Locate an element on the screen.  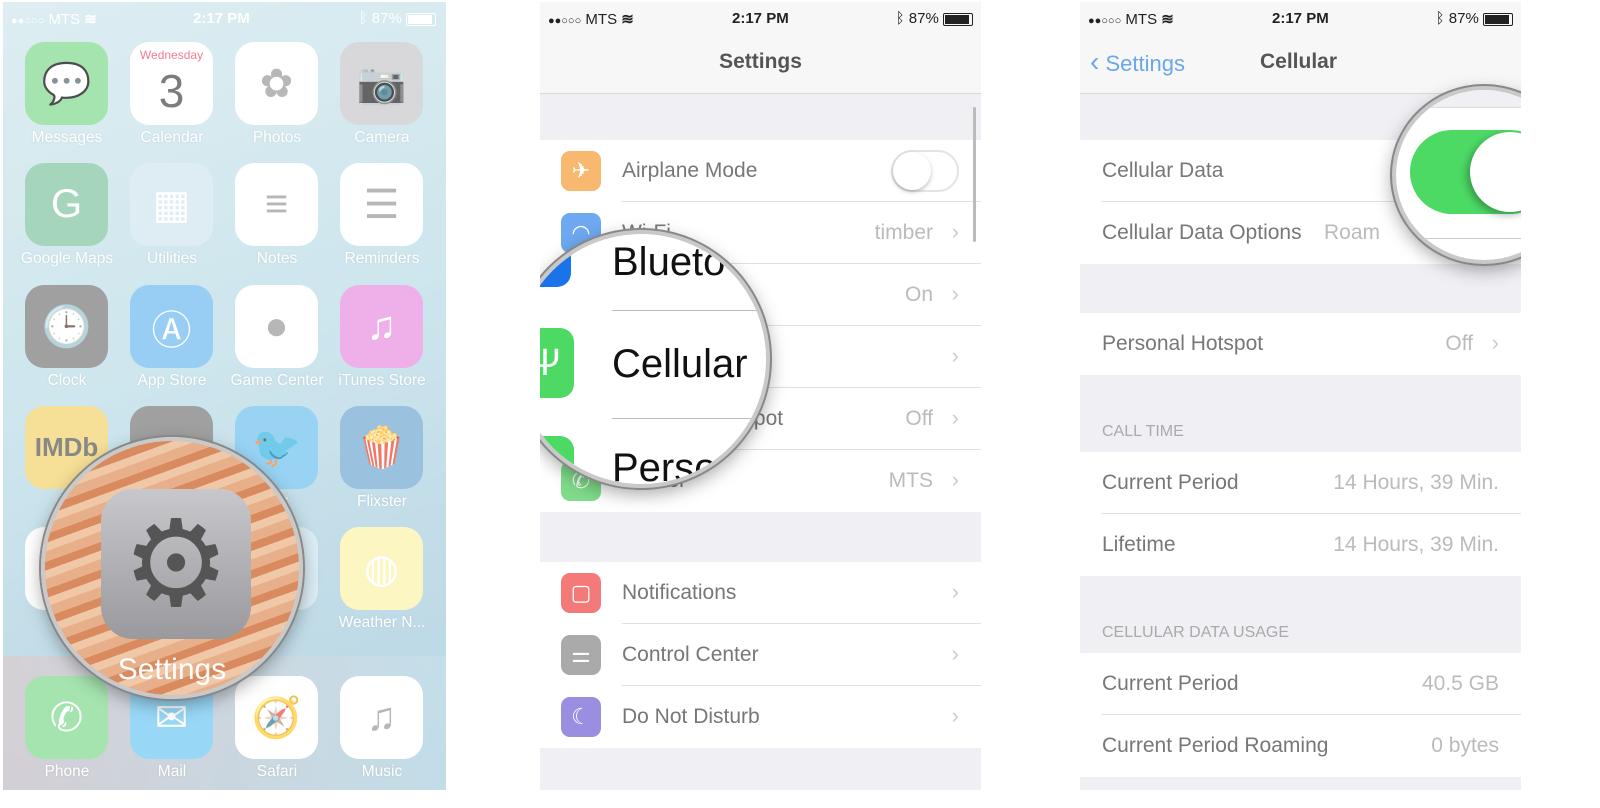
photos-app-label: Photos is located at coordinates (277, 137).